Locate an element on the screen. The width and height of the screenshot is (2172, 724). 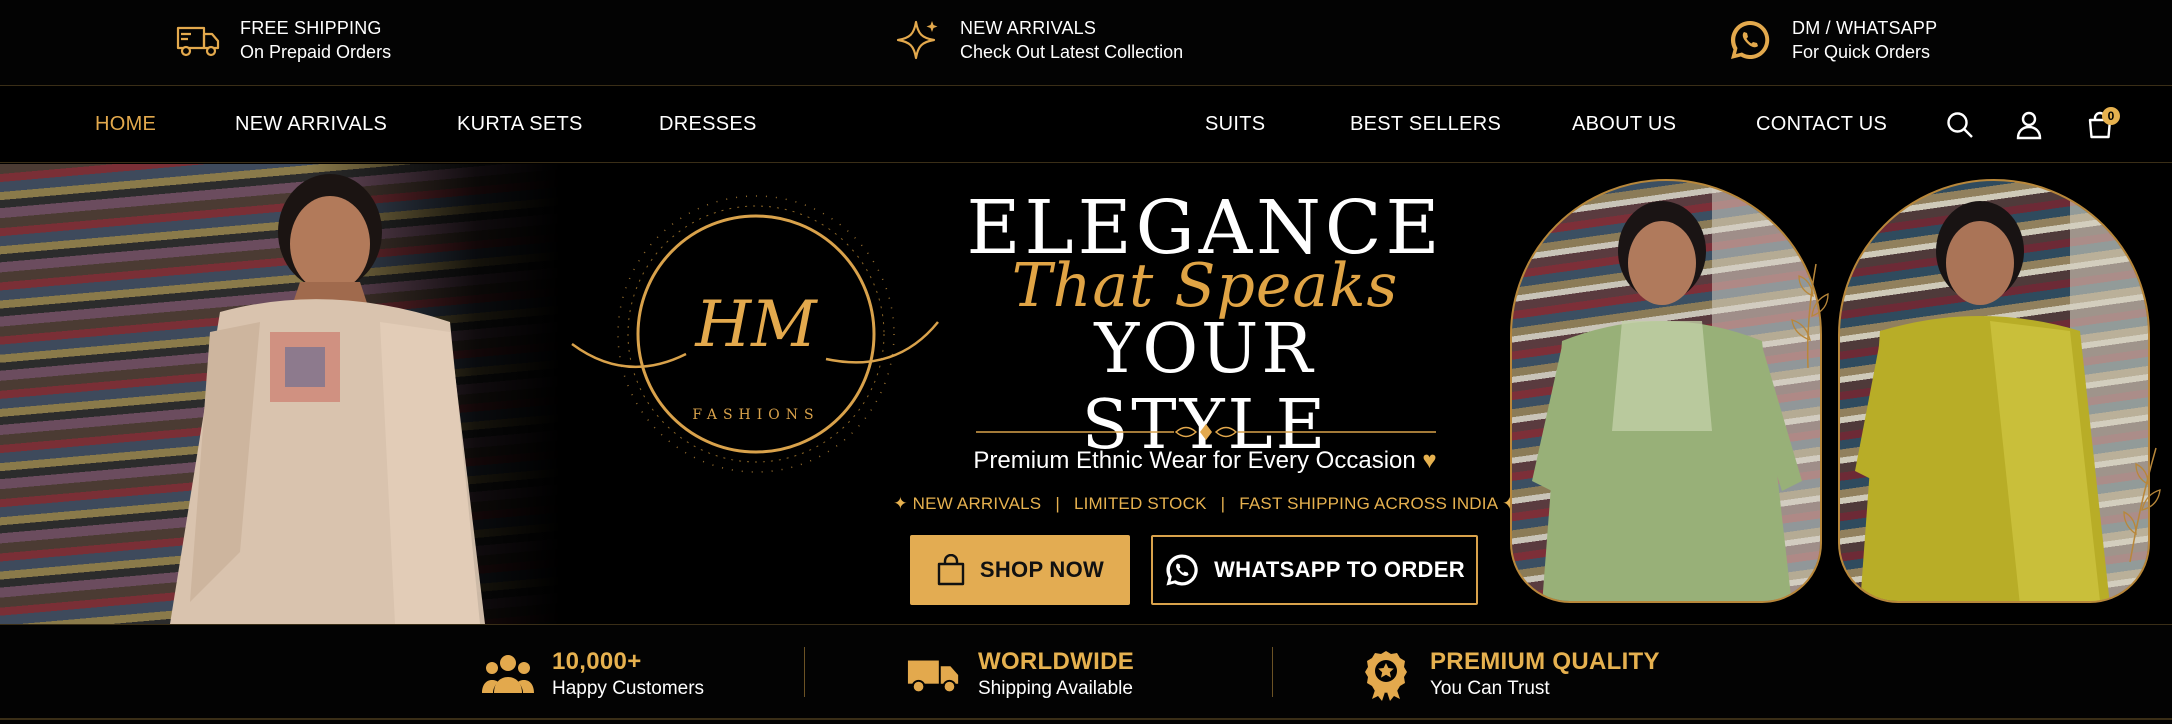
nav-new-arrivals: NEW ARRIVALS is located at coordinates (311, 124).